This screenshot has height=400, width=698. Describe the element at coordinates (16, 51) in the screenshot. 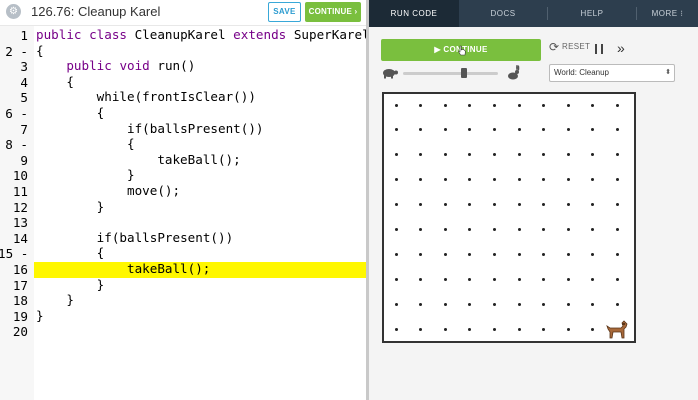

I see `line-number: 2 -` at that location.